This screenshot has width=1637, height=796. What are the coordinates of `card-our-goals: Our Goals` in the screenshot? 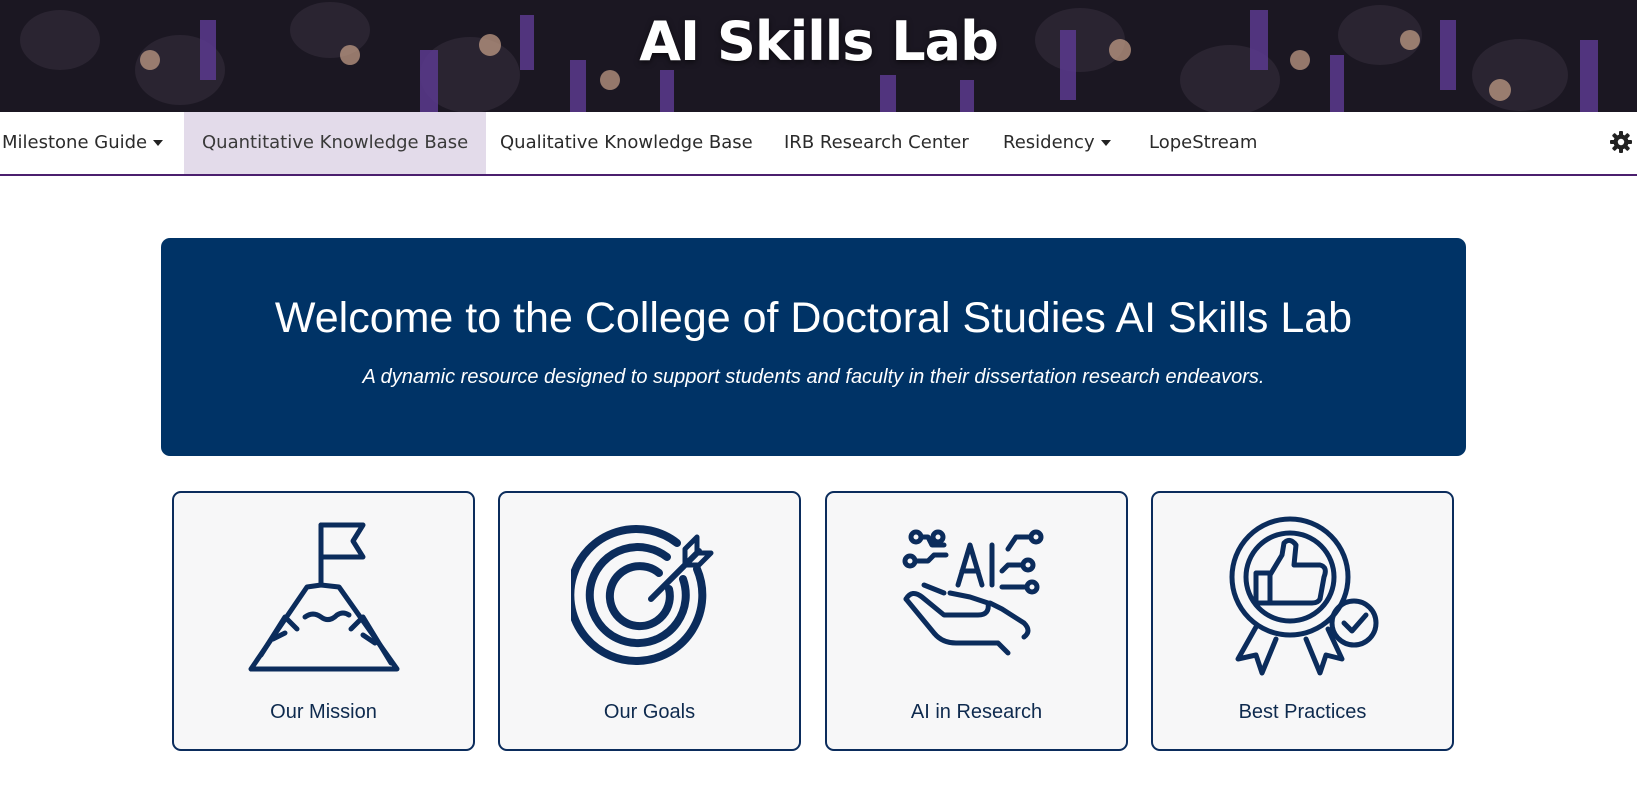 It's located at (649, 621).